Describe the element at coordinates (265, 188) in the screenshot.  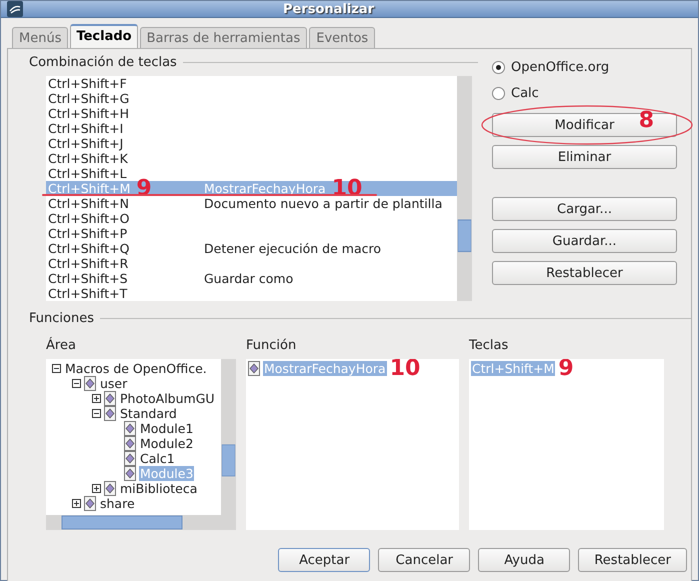
I see `function-text: MostrarFechayHora` at that location.